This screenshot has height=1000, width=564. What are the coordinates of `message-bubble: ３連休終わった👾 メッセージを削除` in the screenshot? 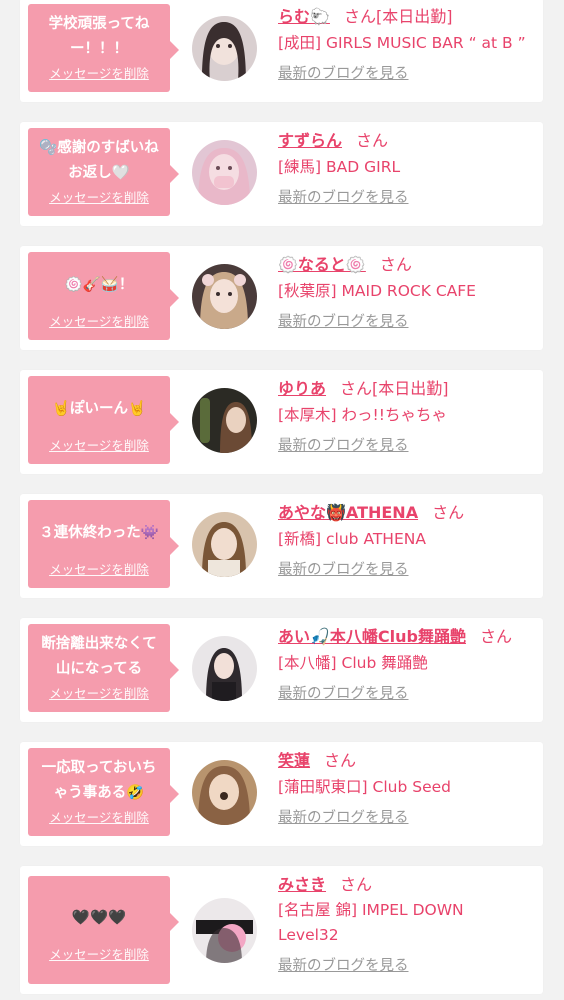 It's located at (103, 544).